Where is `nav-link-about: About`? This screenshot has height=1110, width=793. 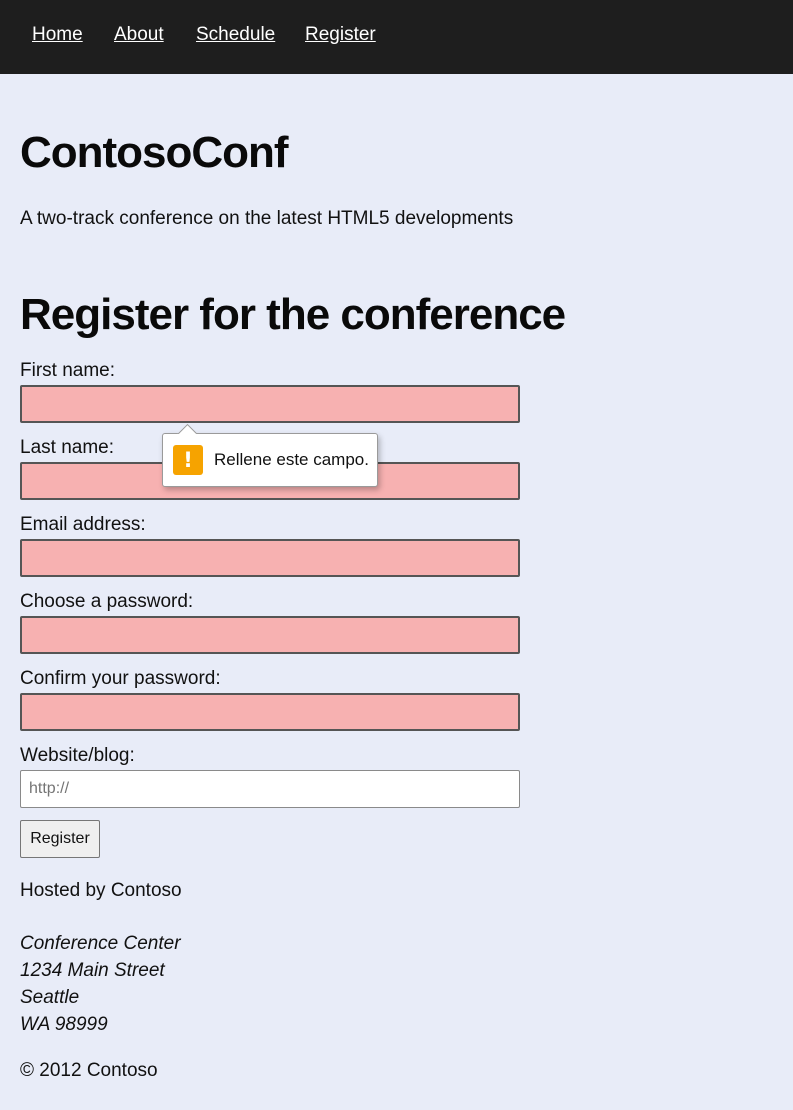
nav-link-about: About is located at coordinates (139, 35).